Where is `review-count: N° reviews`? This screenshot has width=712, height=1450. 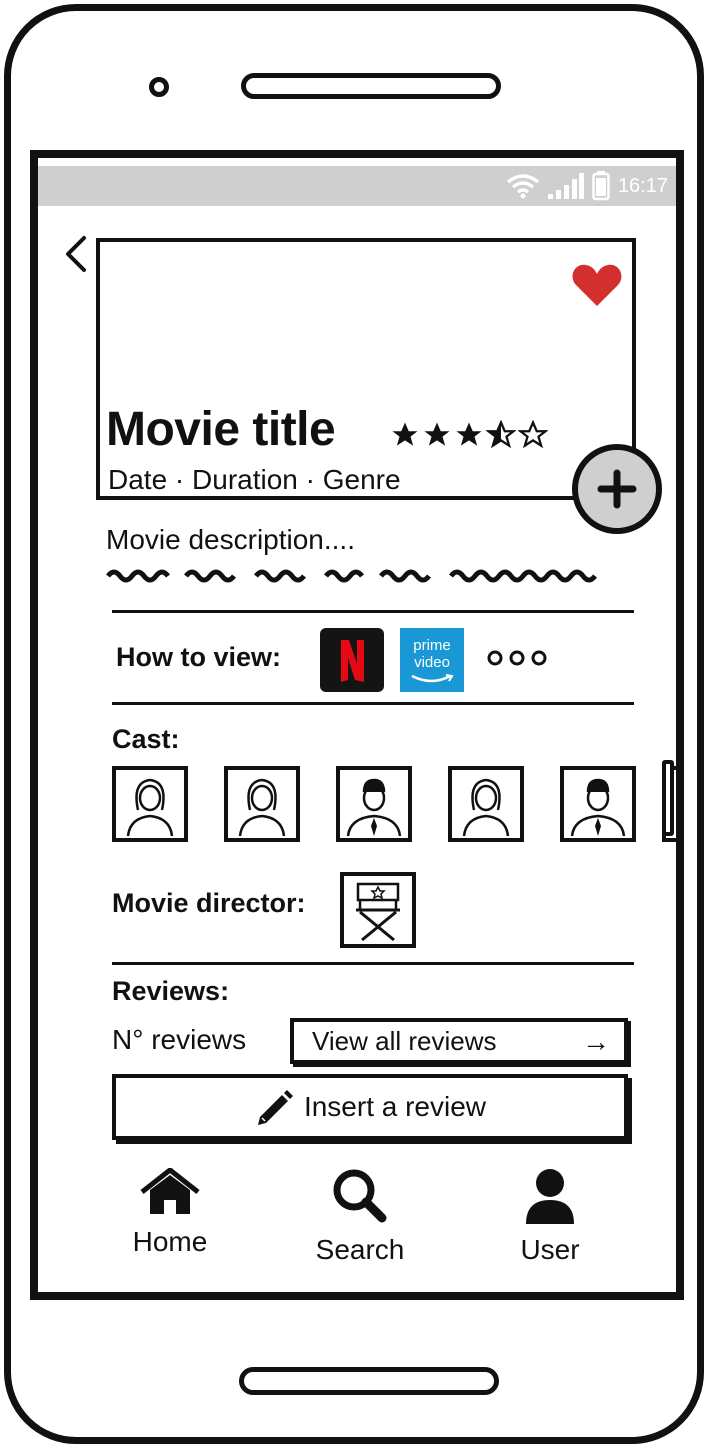 review-count: N° reviews is located at coordinates (179, 1039).